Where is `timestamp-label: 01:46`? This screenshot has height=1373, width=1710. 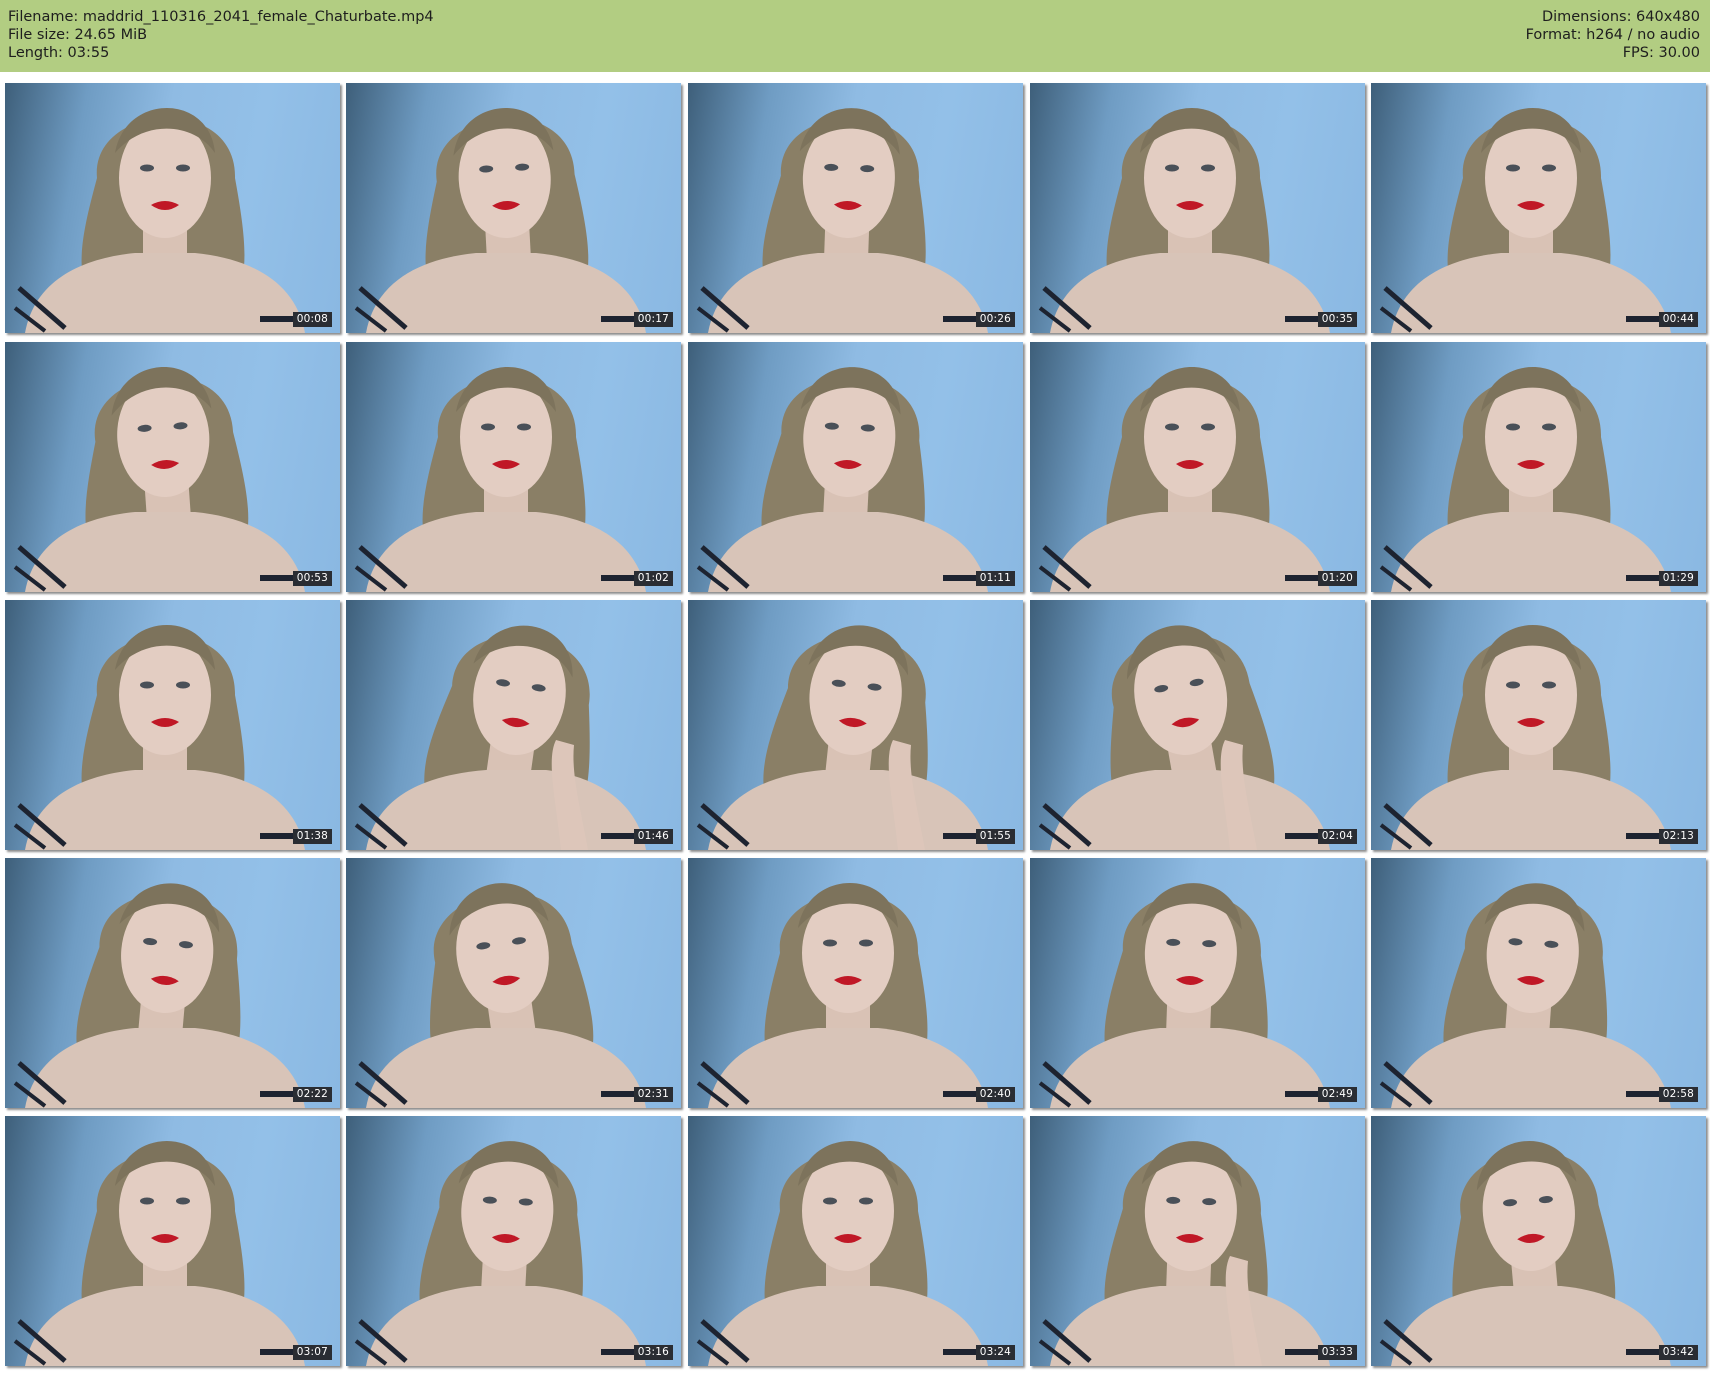
timestamp-label: 01:46 is located at coordinates (653, 836).